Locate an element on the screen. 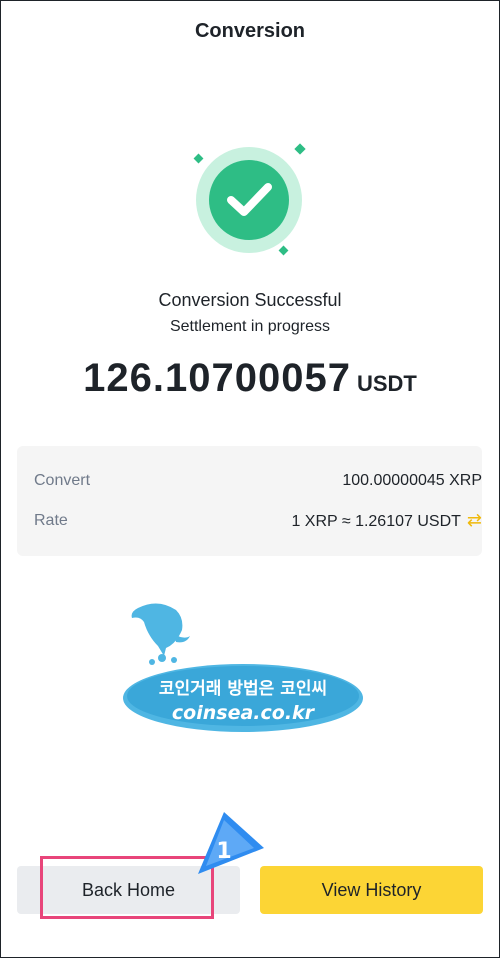 Image resolution: width=500 pixels, height=958 pixels. detail-value: 1 XRP ≈ 1.26107 USDT is located at coordinates (376, 521).